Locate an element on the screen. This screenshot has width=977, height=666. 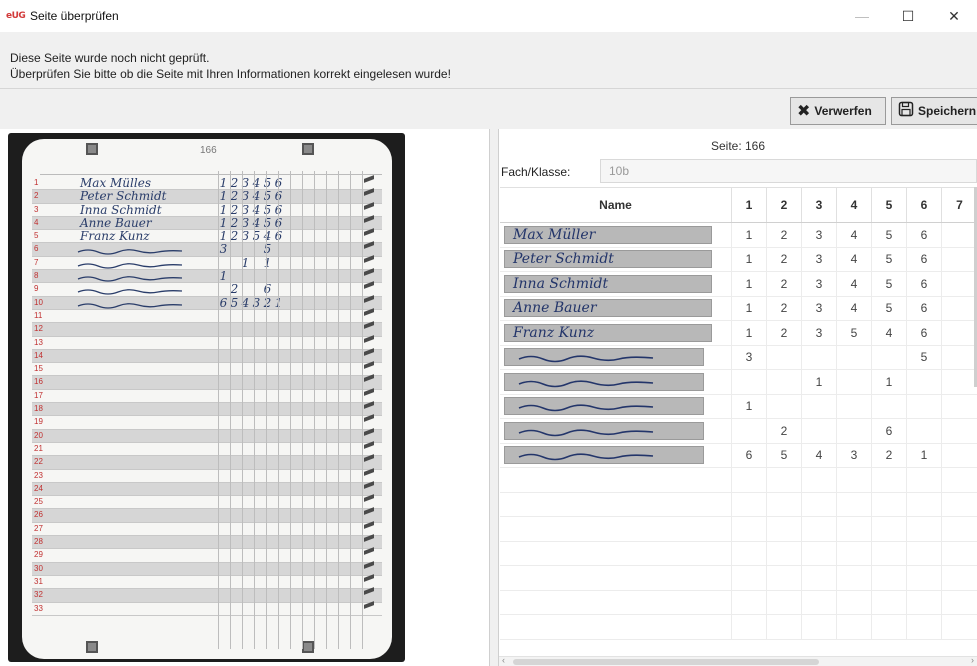
table-row: Peter Schmidt 1 2 3 4 5 6 is located at coordinates (738, 259).